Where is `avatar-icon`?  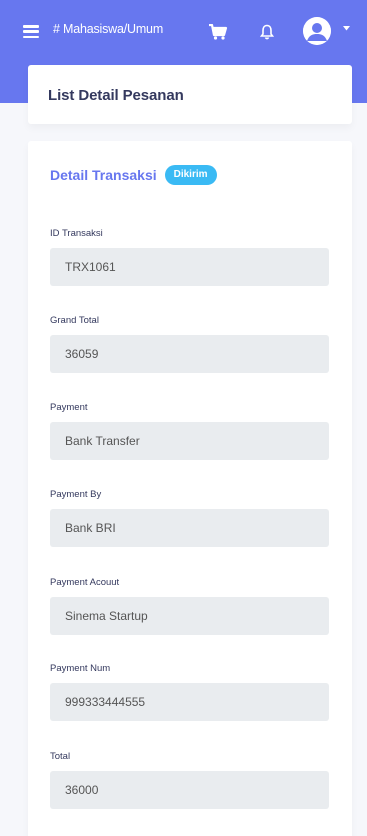
avatar-icon is located at coordinates (317, 31).